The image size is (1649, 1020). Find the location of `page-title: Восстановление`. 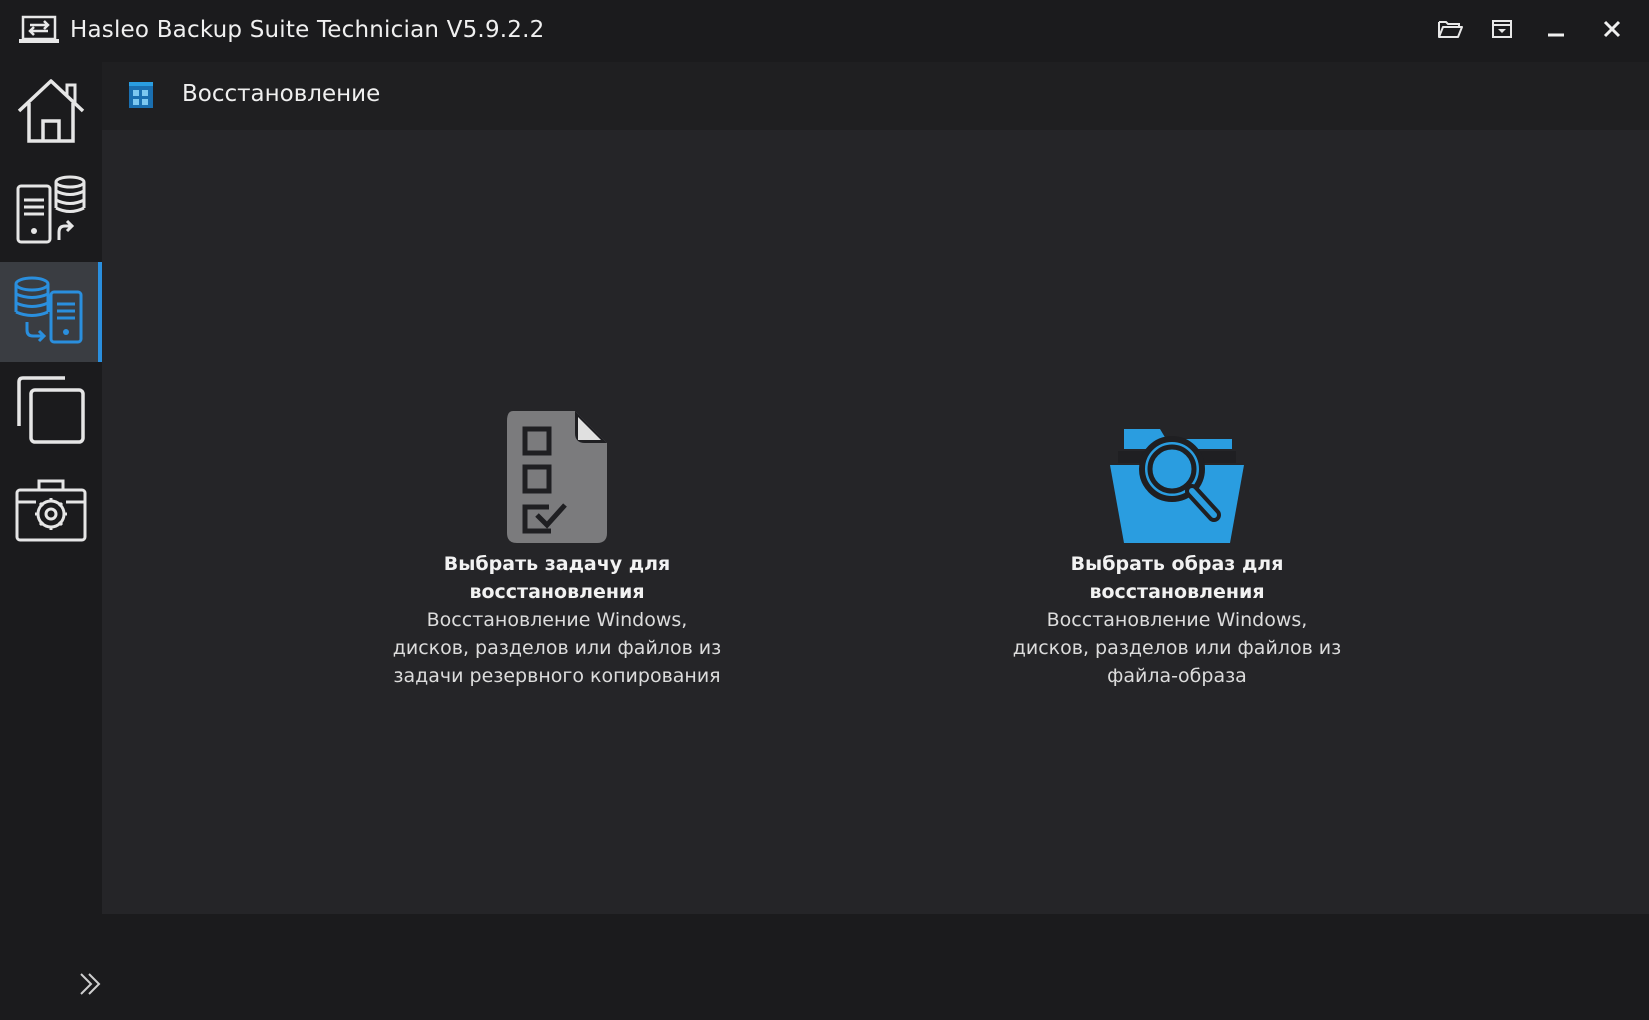

page-title: Восстановление is located at coordinates (281, 94).